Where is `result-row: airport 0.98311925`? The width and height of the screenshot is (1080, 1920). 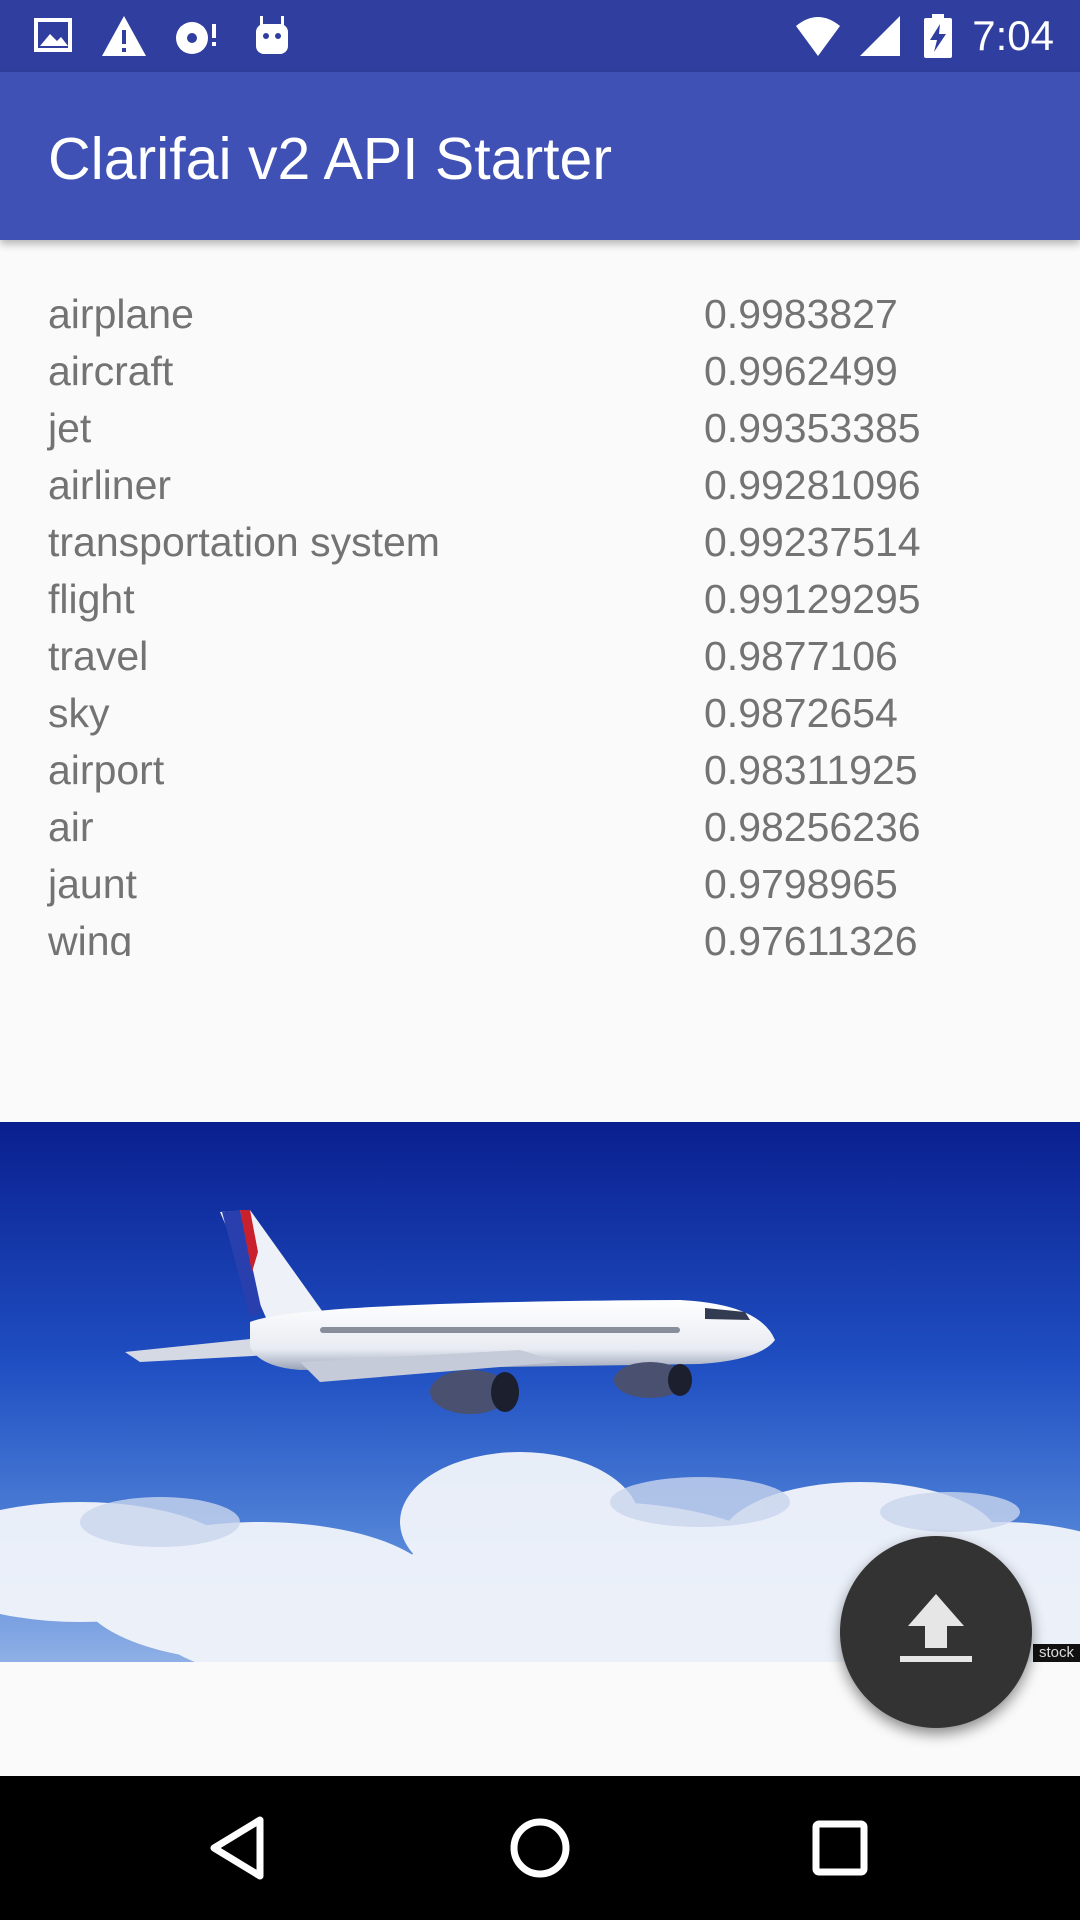 result-row: airport 0.98311925 is located at coordinates (540, 770).